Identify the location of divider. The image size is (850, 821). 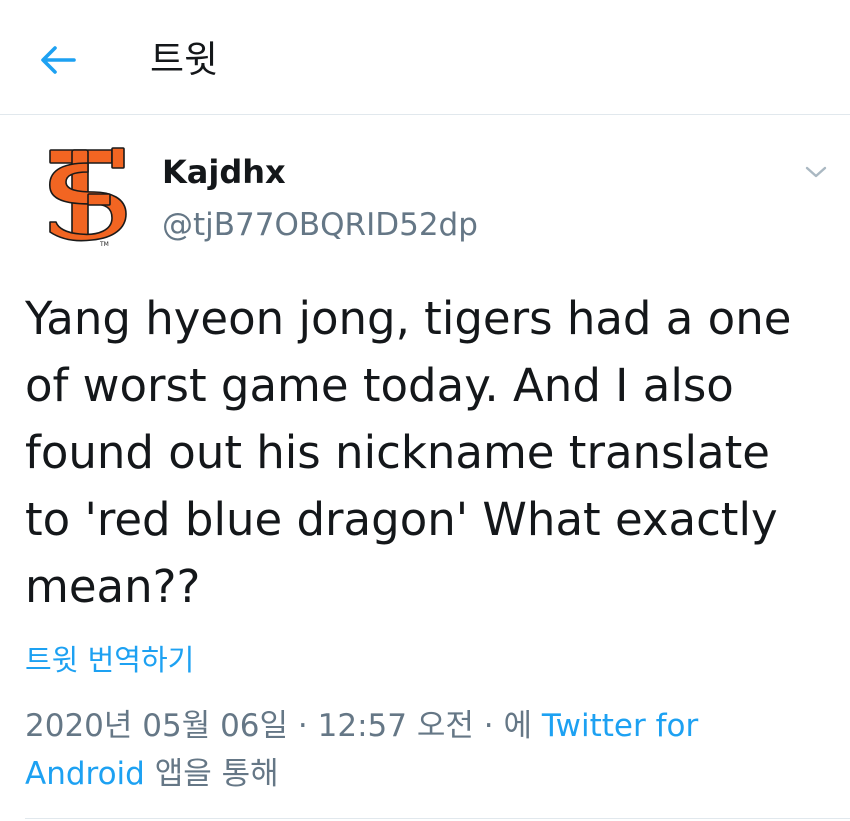
(437, 818).